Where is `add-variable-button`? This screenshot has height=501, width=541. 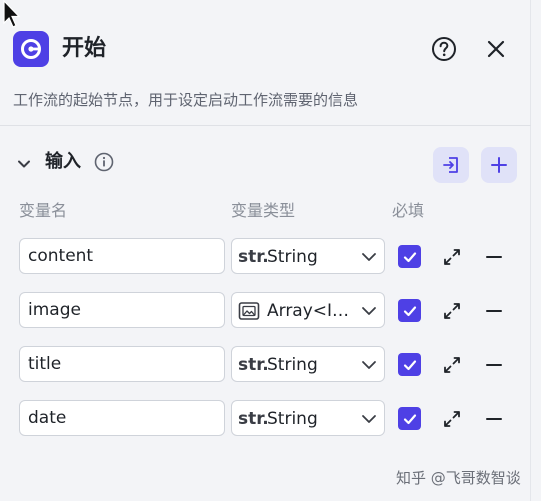
add-variable-button is located at coordinates (499, 165).